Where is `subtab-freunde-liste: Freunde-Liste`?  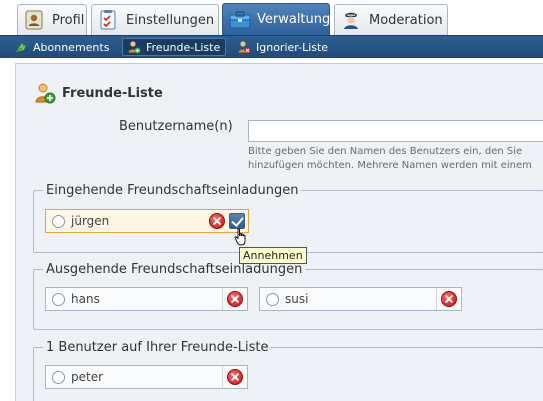 subtab-freunde-liste: Freunde-Liste is located at coordinates (174, 47).